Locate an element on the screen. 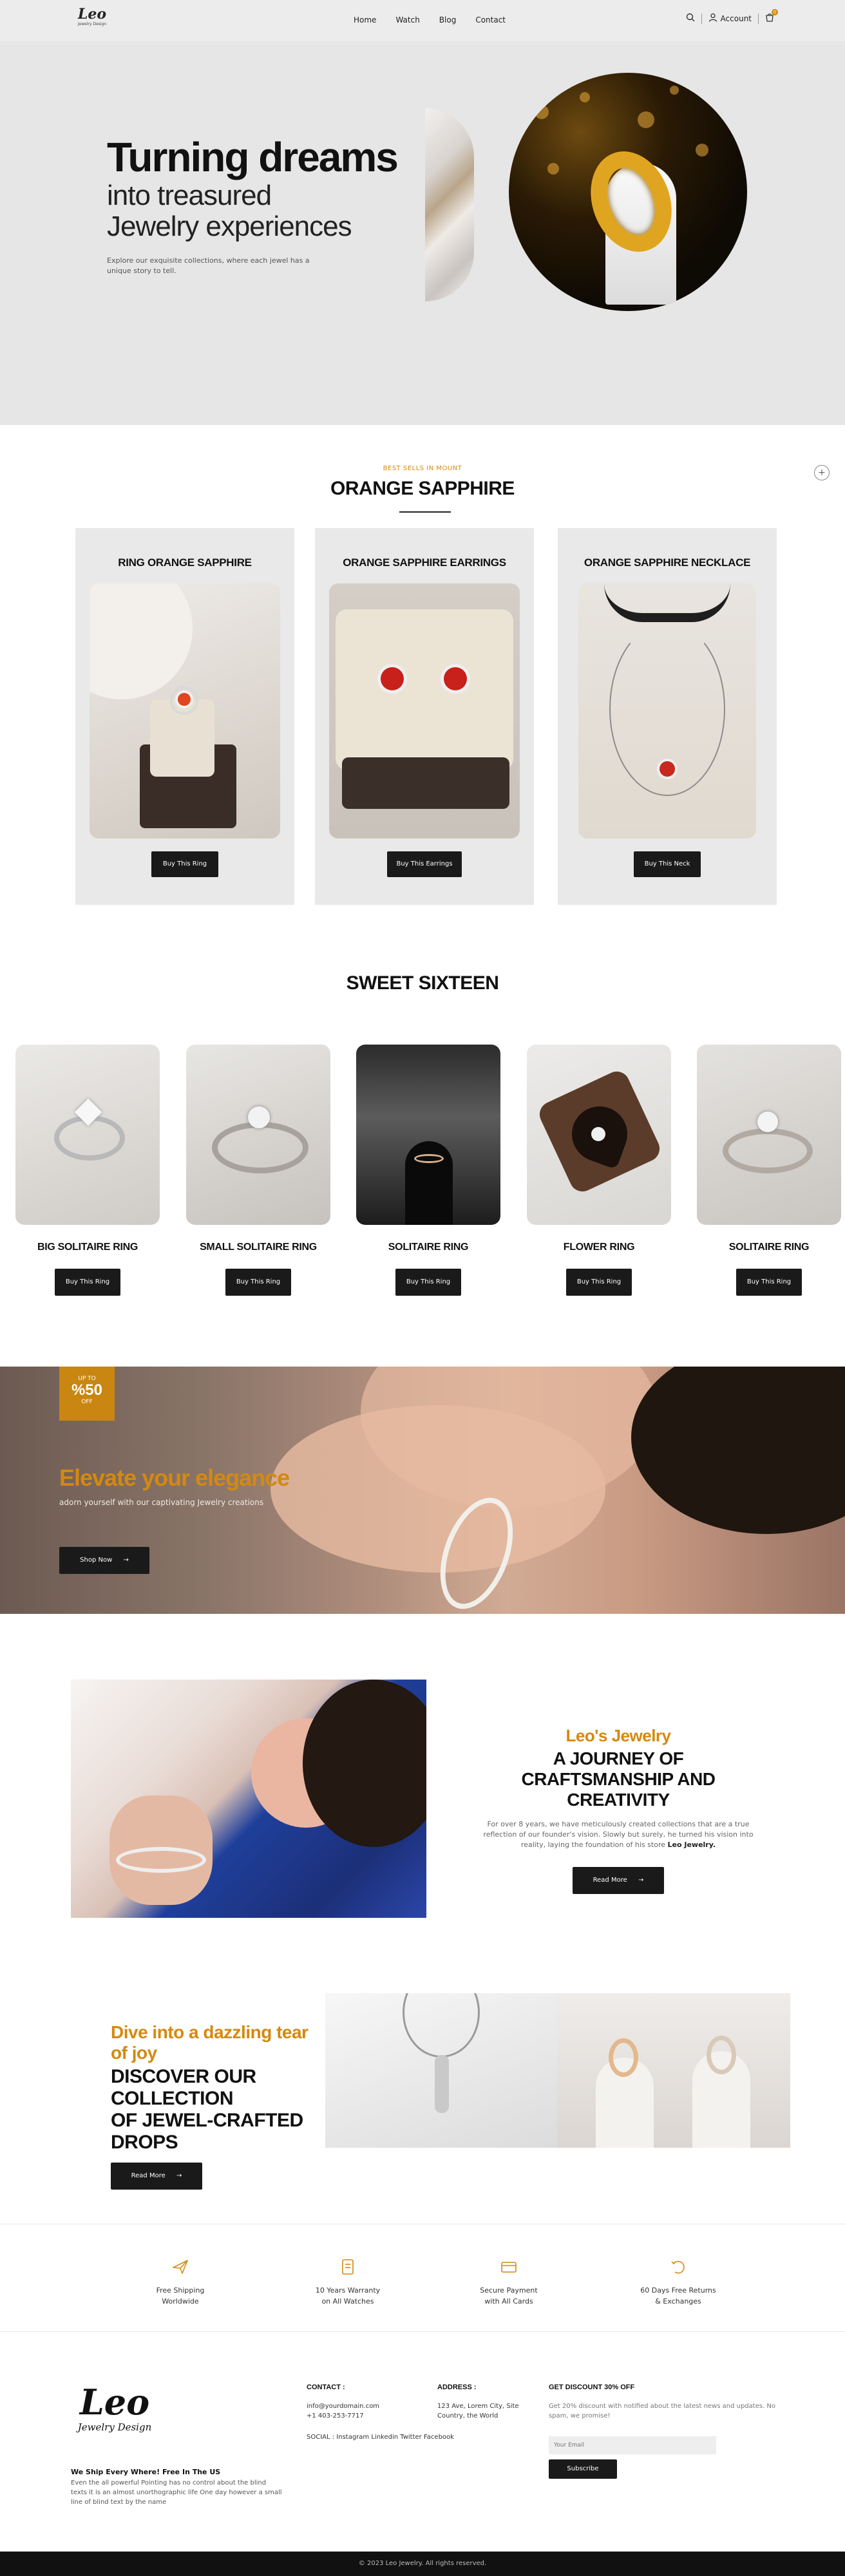  account-label: Account is located at coordinates (736, 18).